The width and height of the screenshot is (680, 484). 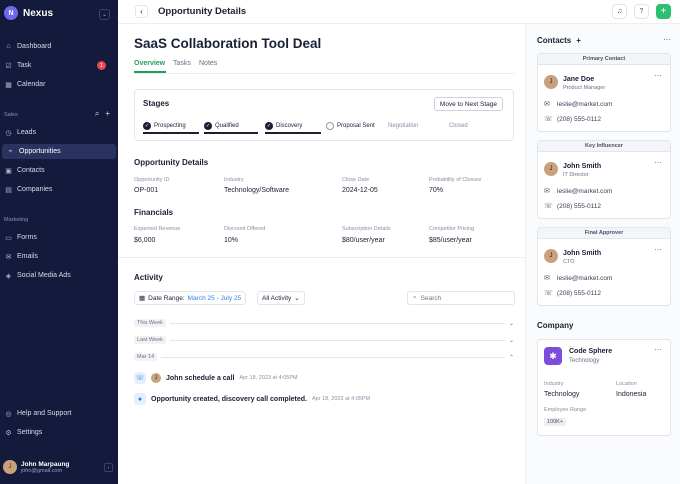 I want to click on stage-prospecting: ✓ Prospecting, so click(x=164, y=126).